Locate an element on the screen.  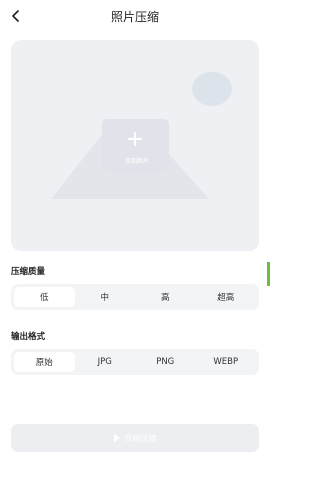
play-icon is located at coordinates (116, 438).